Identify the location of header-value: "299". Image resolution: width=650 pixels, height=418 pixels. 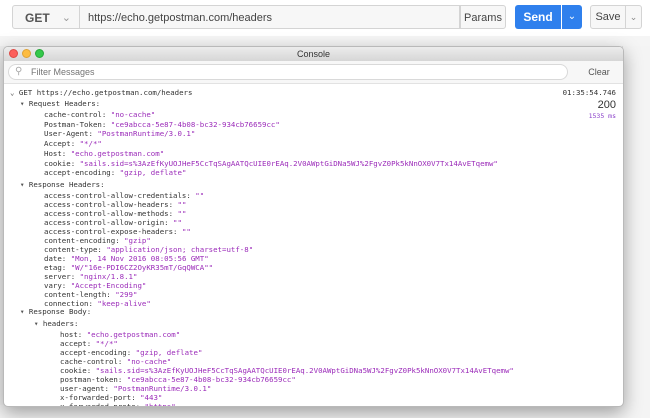
(126, 294).